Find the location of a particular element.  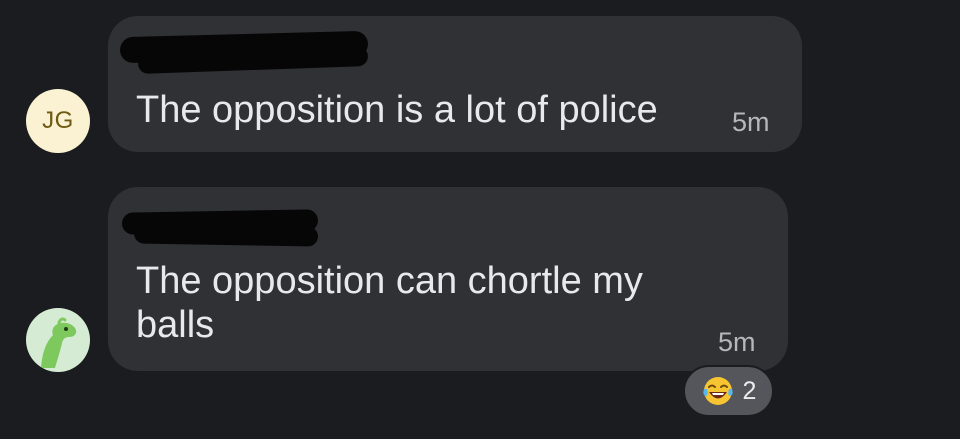

message-text: The opposition can chortle my balls is located at coordinates (389, 303).